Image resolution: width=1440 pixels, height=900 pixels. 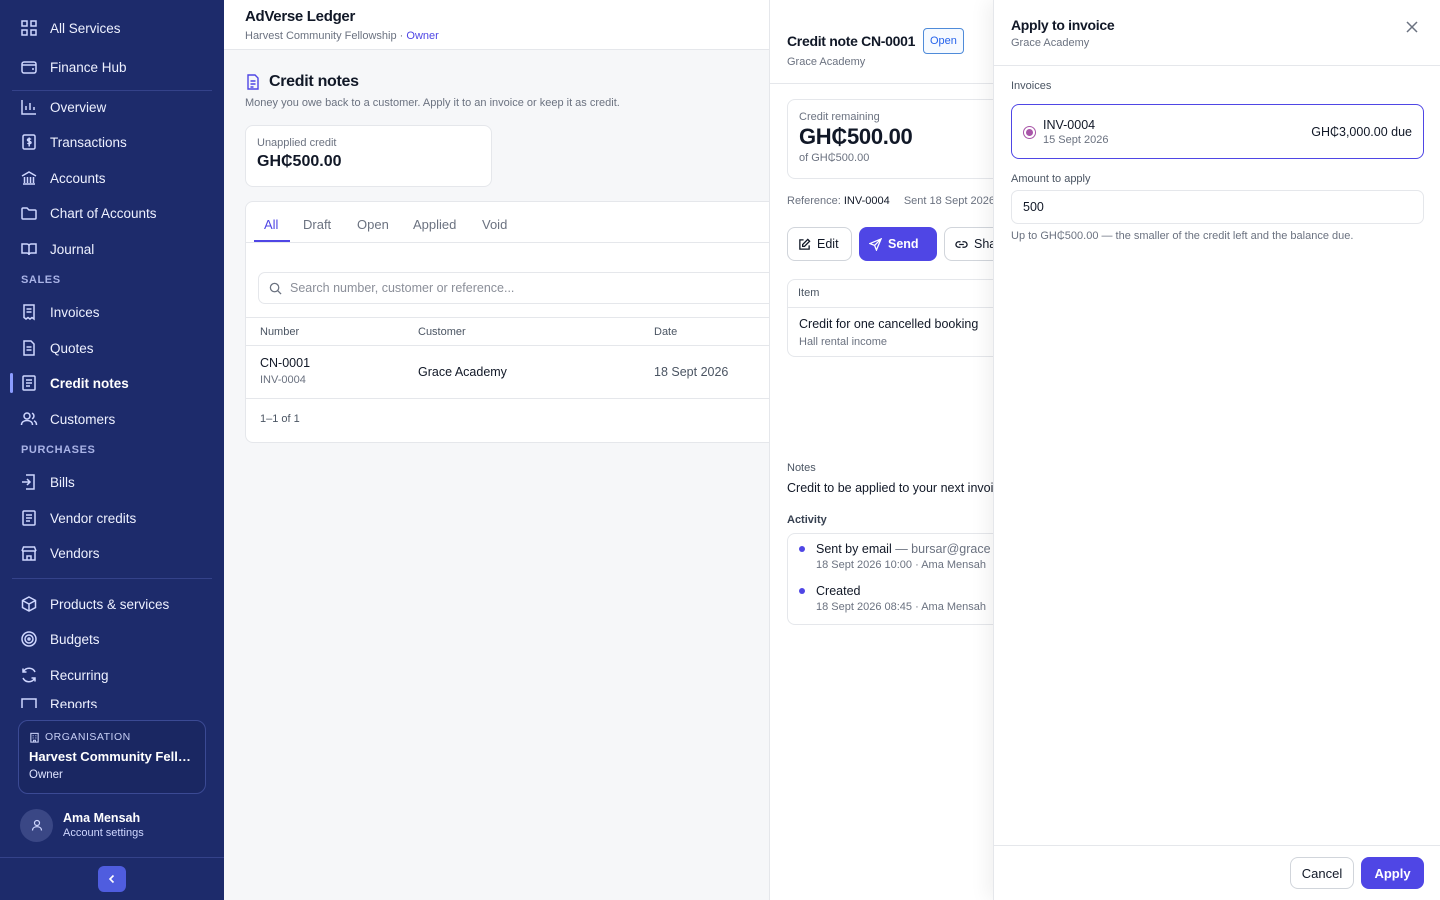 What do you see at coordinates (856, 136) in the screenshot?
I see `credit-remaining-value: GH₵500.00` at bounding box center [856, 136].